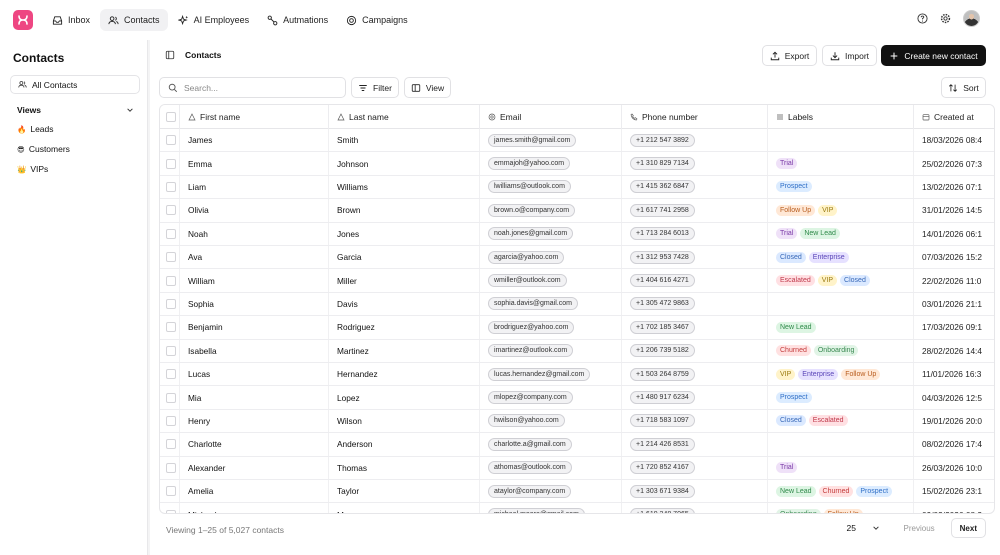 The width and height of the screenshot is (1000, 555). Describe the element at coordinates (427, 87) in the screenshot. I see `view-button: View` at that location.